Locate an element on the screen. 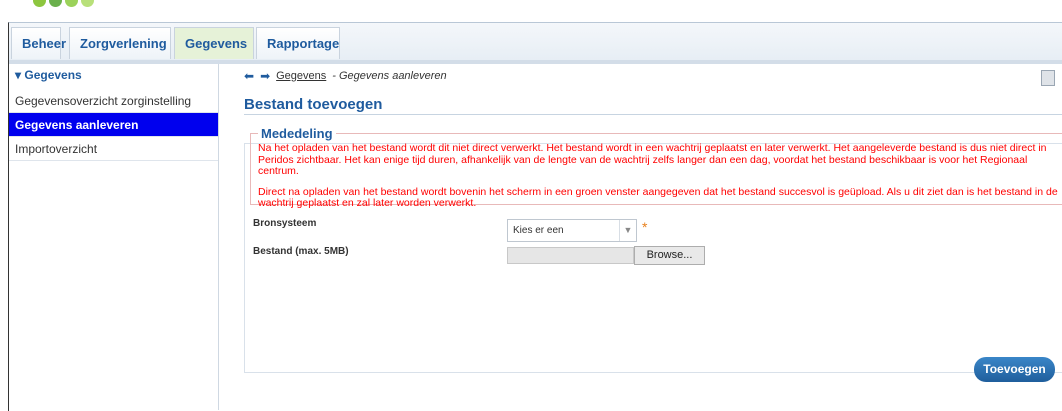 Image resolution: width=1062 pixels, height=411 pixels. sidebar-item-importoverzicht: Importoverzicht is located at coordinates (113, 149).